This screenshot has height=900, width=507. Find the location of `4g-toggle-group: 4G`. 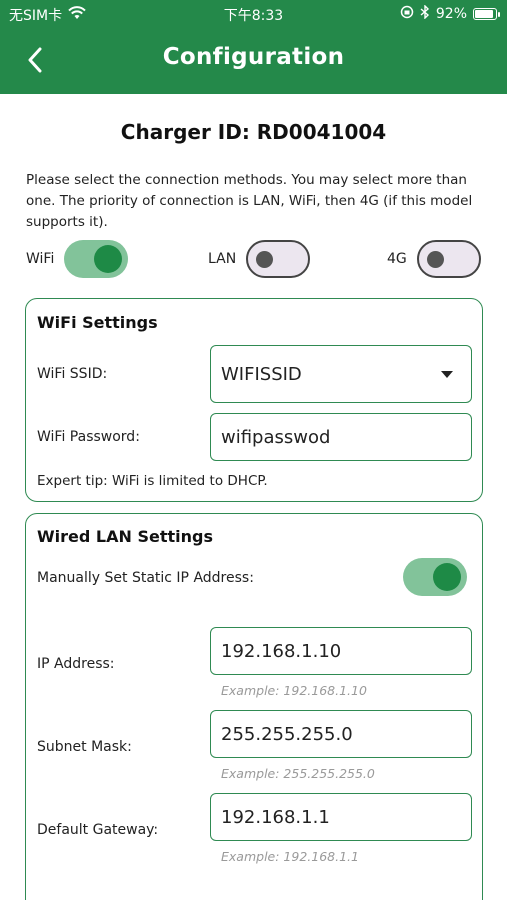

4g-toggle-group: 4G is located at coordinates (434, 259).